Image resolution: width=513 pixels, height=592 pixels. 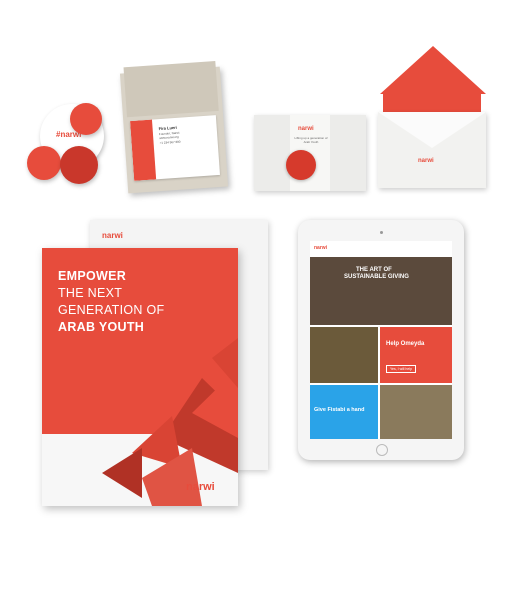 I want to click on headline-line-4: ARAB YOUTH, so click(x=101, y=327).